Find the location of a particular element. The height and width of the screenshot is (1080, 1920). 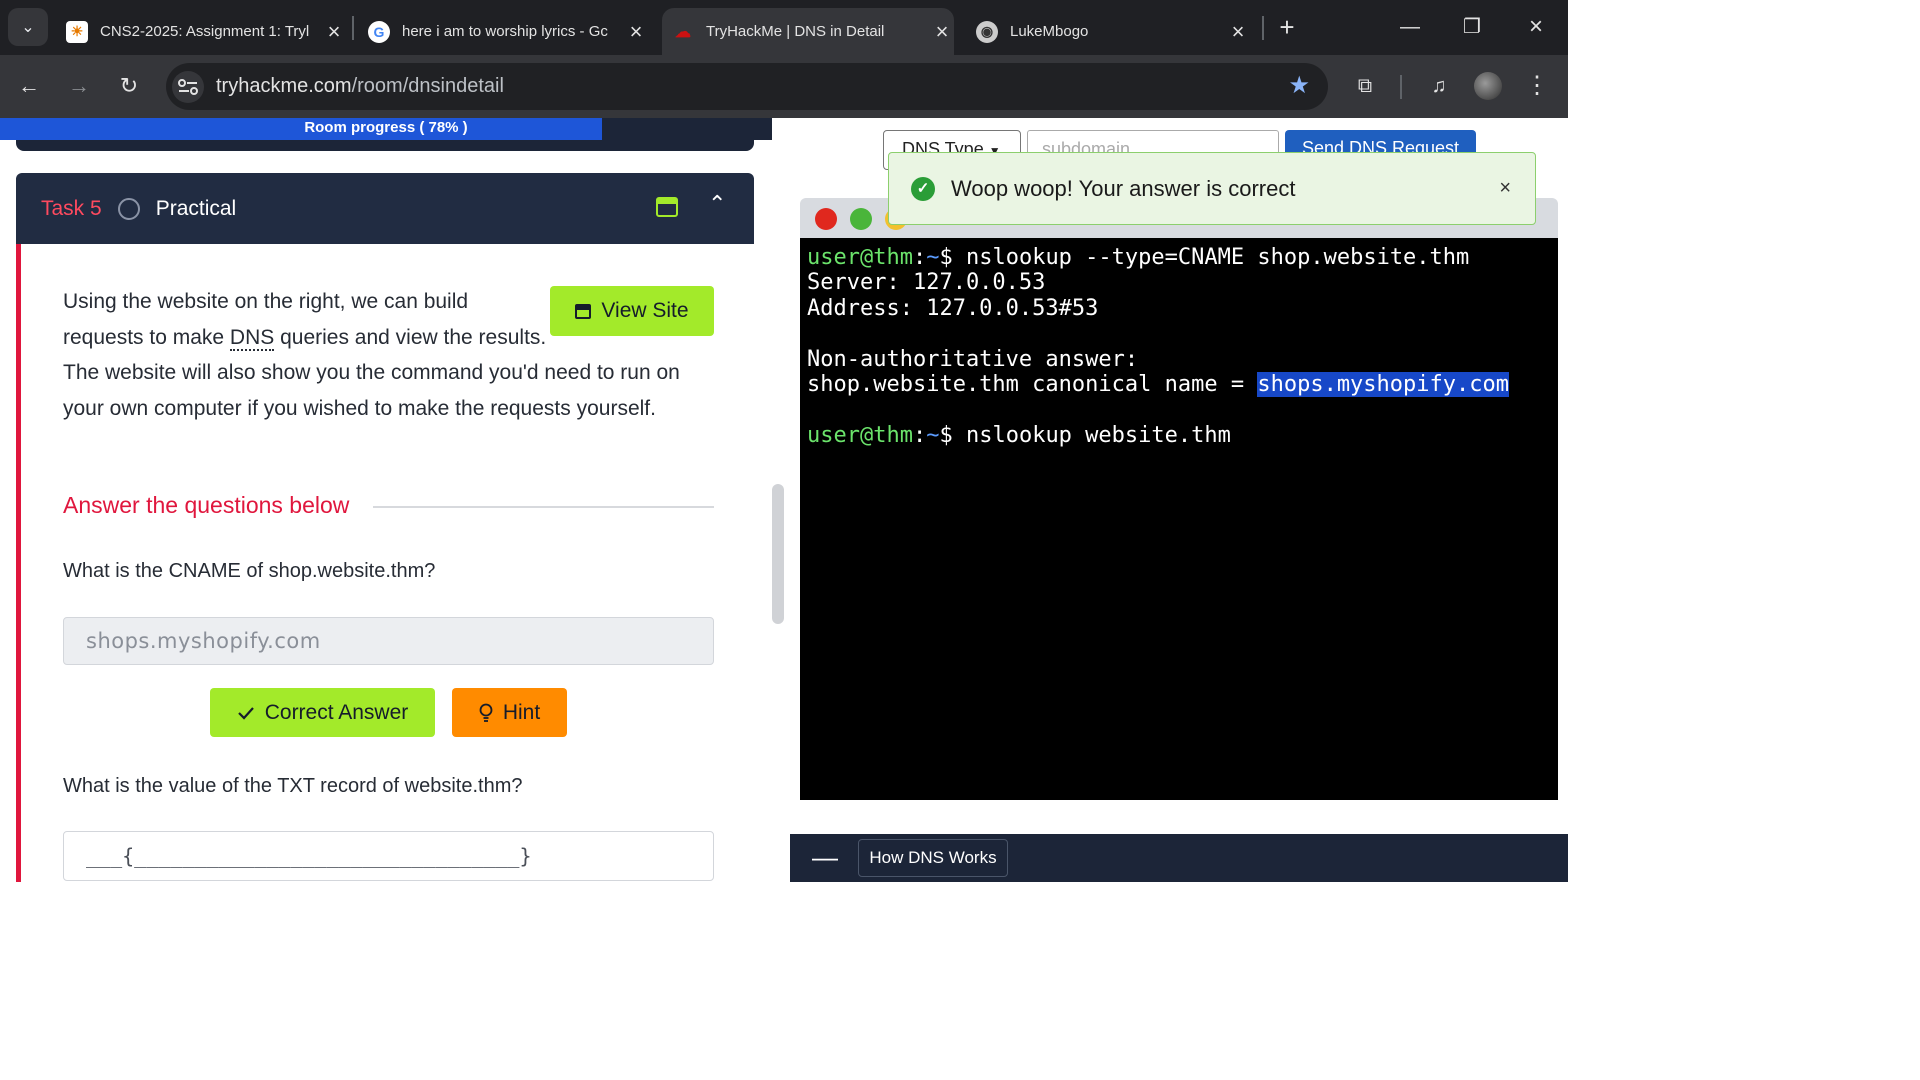

browser-window-icon is located at coordinates (583, 311).